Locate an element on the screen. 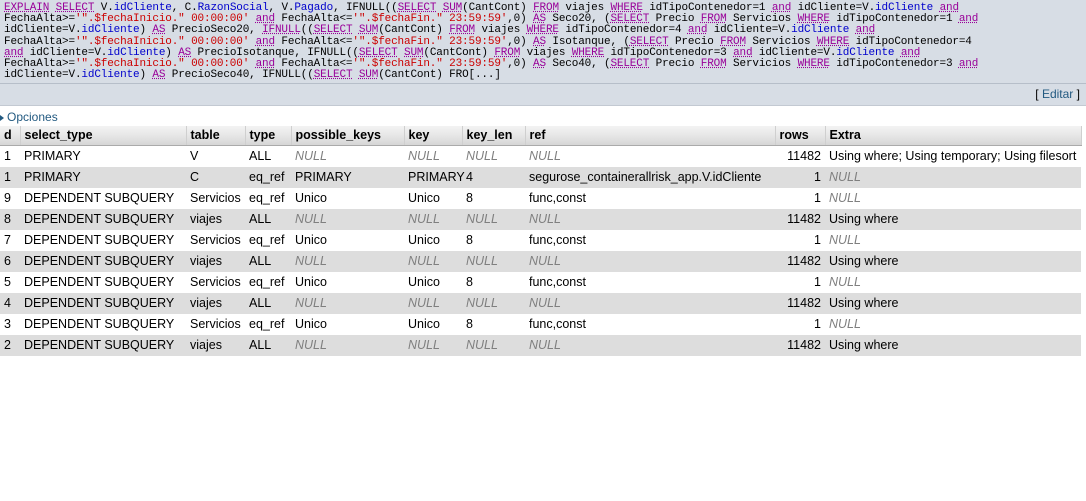  cell-extra: Using where is located at coordinates (953, 220).